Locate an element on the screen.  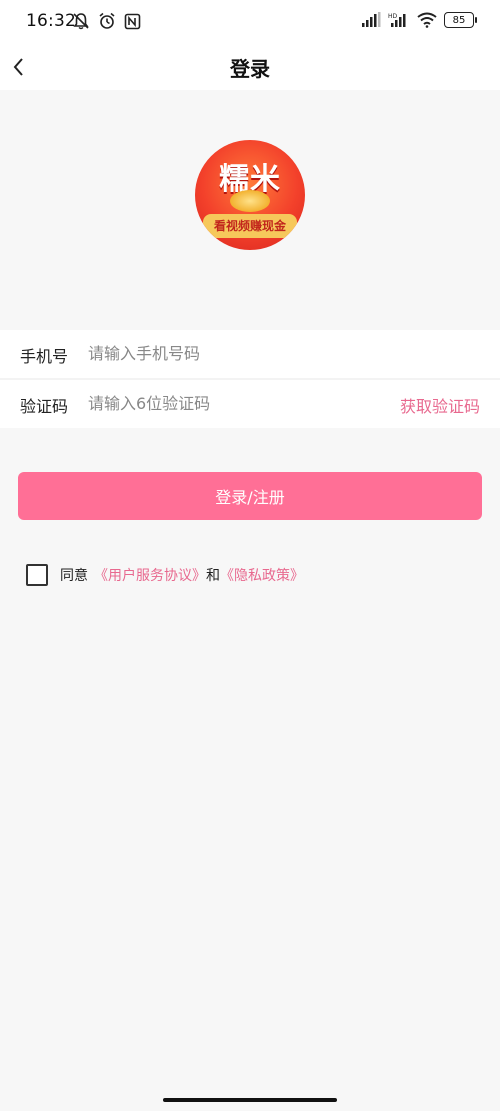
app-logo: 糯米 看视频赚现金 is located at coordinates (250, 195).